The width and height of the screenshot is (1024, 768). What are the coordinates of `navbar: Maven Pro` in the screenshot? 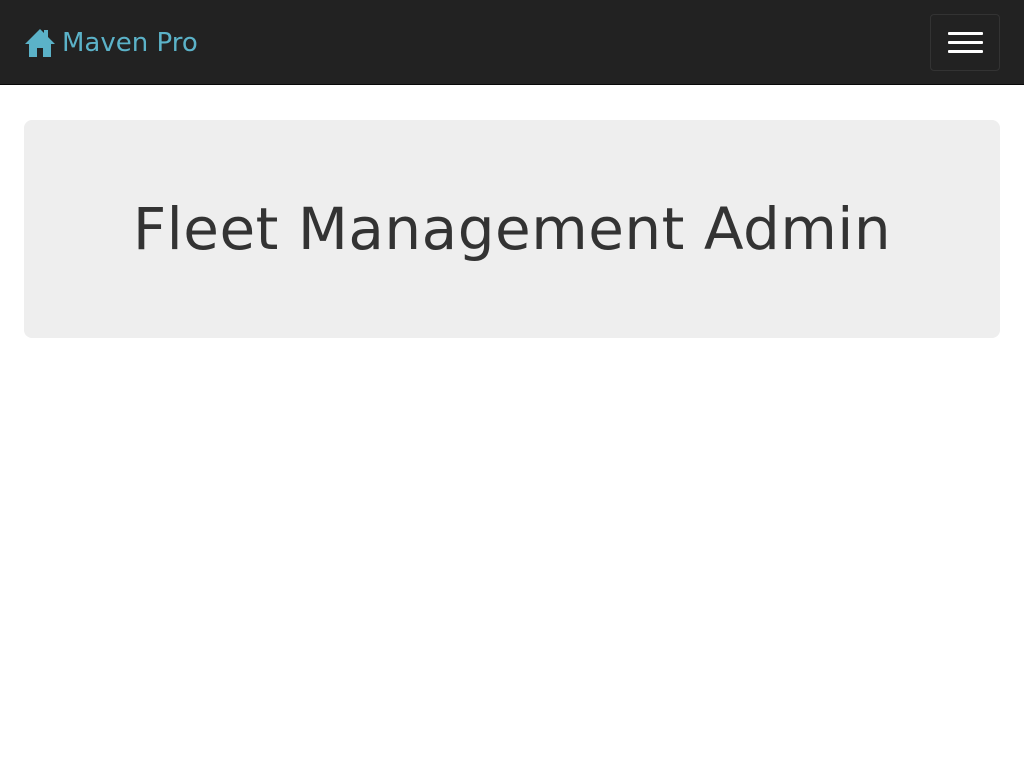 It's located at (512, 42).